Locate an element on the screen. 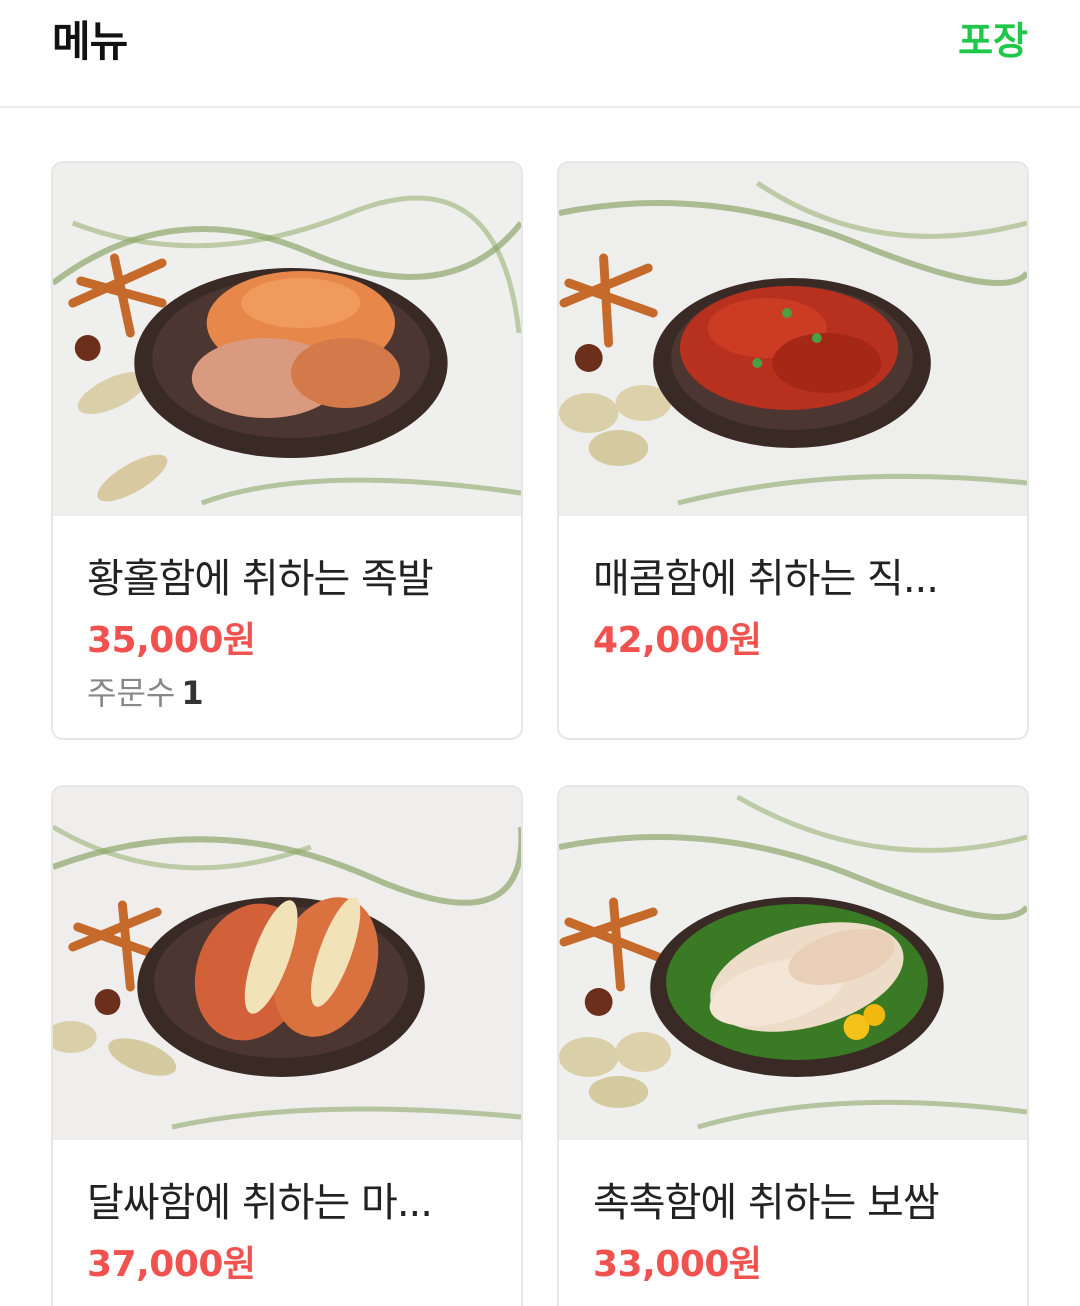  order-count-value: 1 is located at coordinates (192, 693).